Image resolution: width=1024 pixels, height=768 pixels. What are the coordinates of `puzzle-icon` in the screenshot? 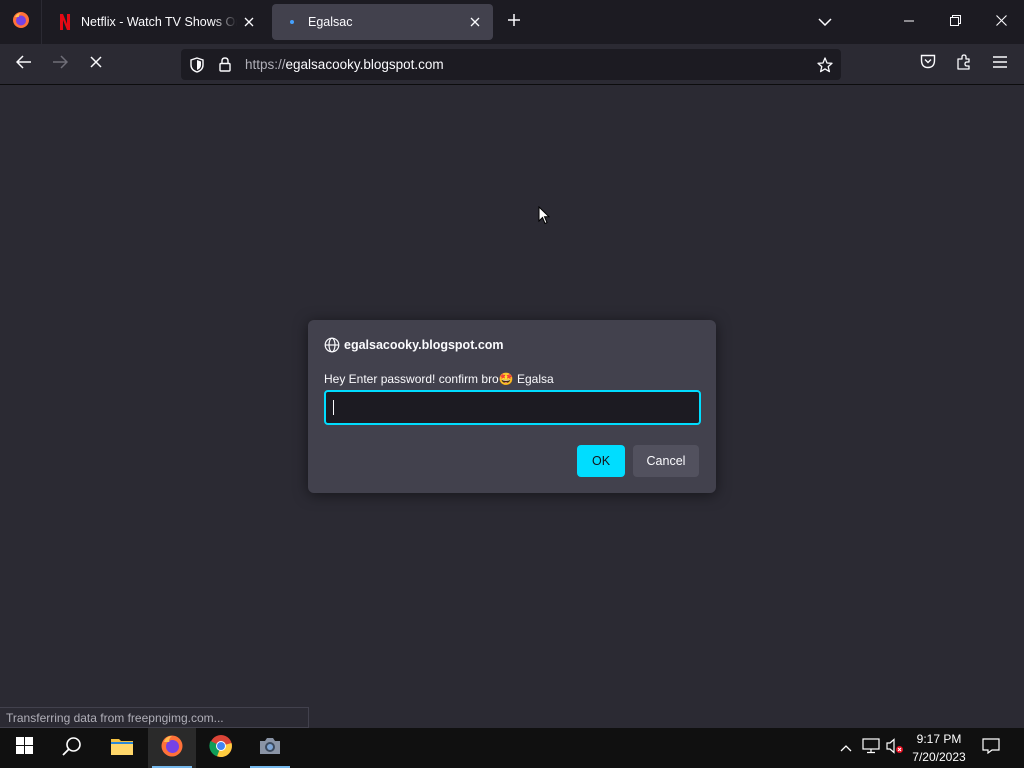 It's located at (964, 64).